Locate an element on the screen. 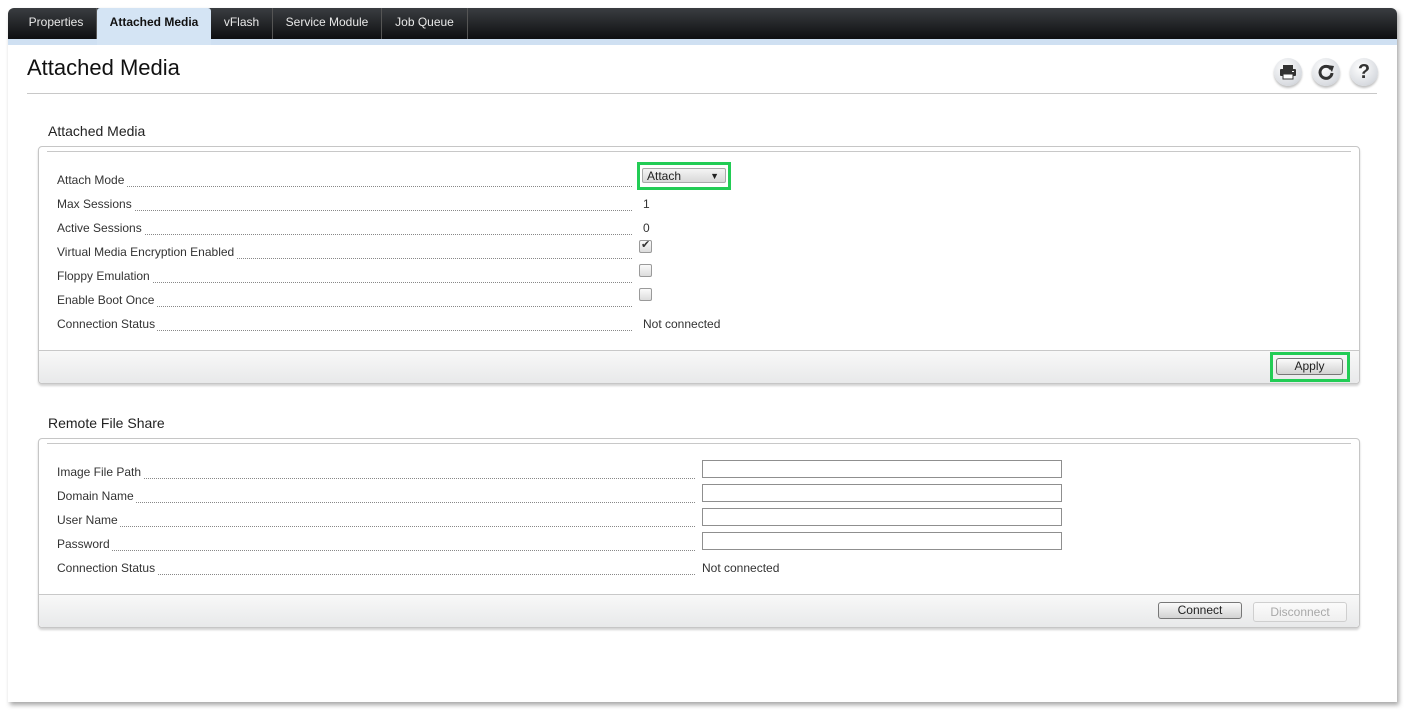  print-button is located at coordinates (1288, 72).